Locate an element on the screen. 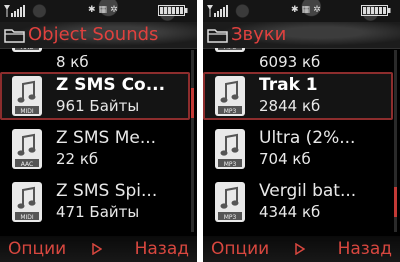  item-size: 8 кб is located at coordinates (72, 62).